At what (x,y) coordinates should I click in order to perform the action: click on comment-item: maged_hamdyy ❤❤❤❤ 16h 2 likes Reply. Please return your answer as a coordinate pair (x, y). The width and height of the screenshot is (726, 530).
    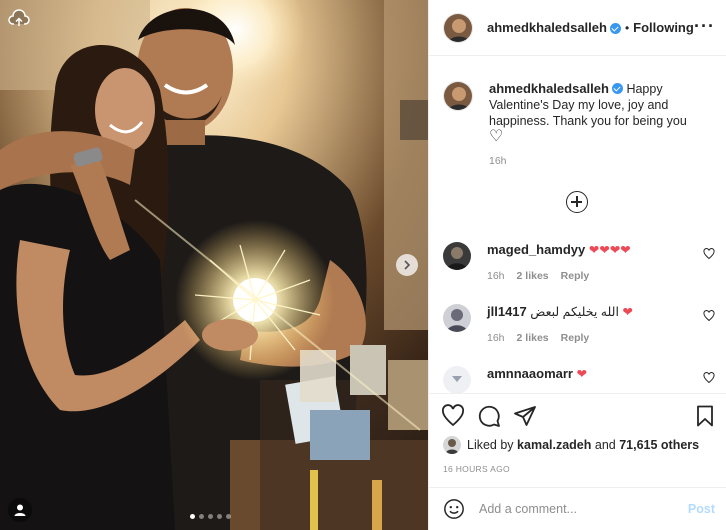
    Looking at the image, I should click on (579, 262).